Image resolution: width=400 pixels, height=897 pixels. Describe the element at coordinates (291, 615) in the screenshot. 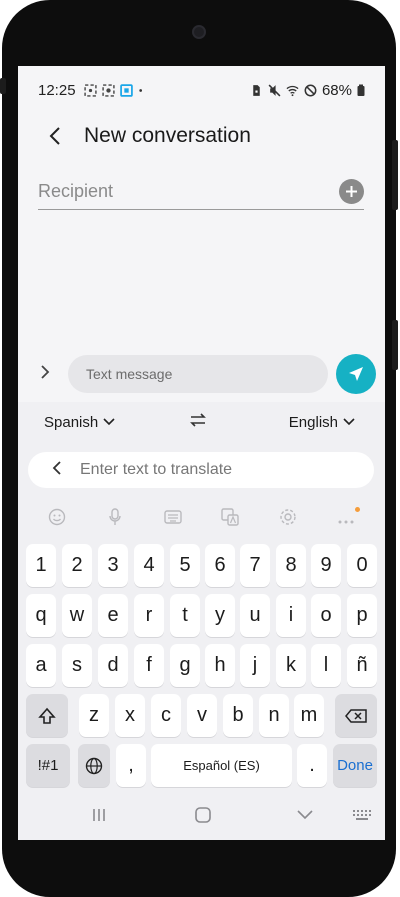

I see `key-i: i` at that location.